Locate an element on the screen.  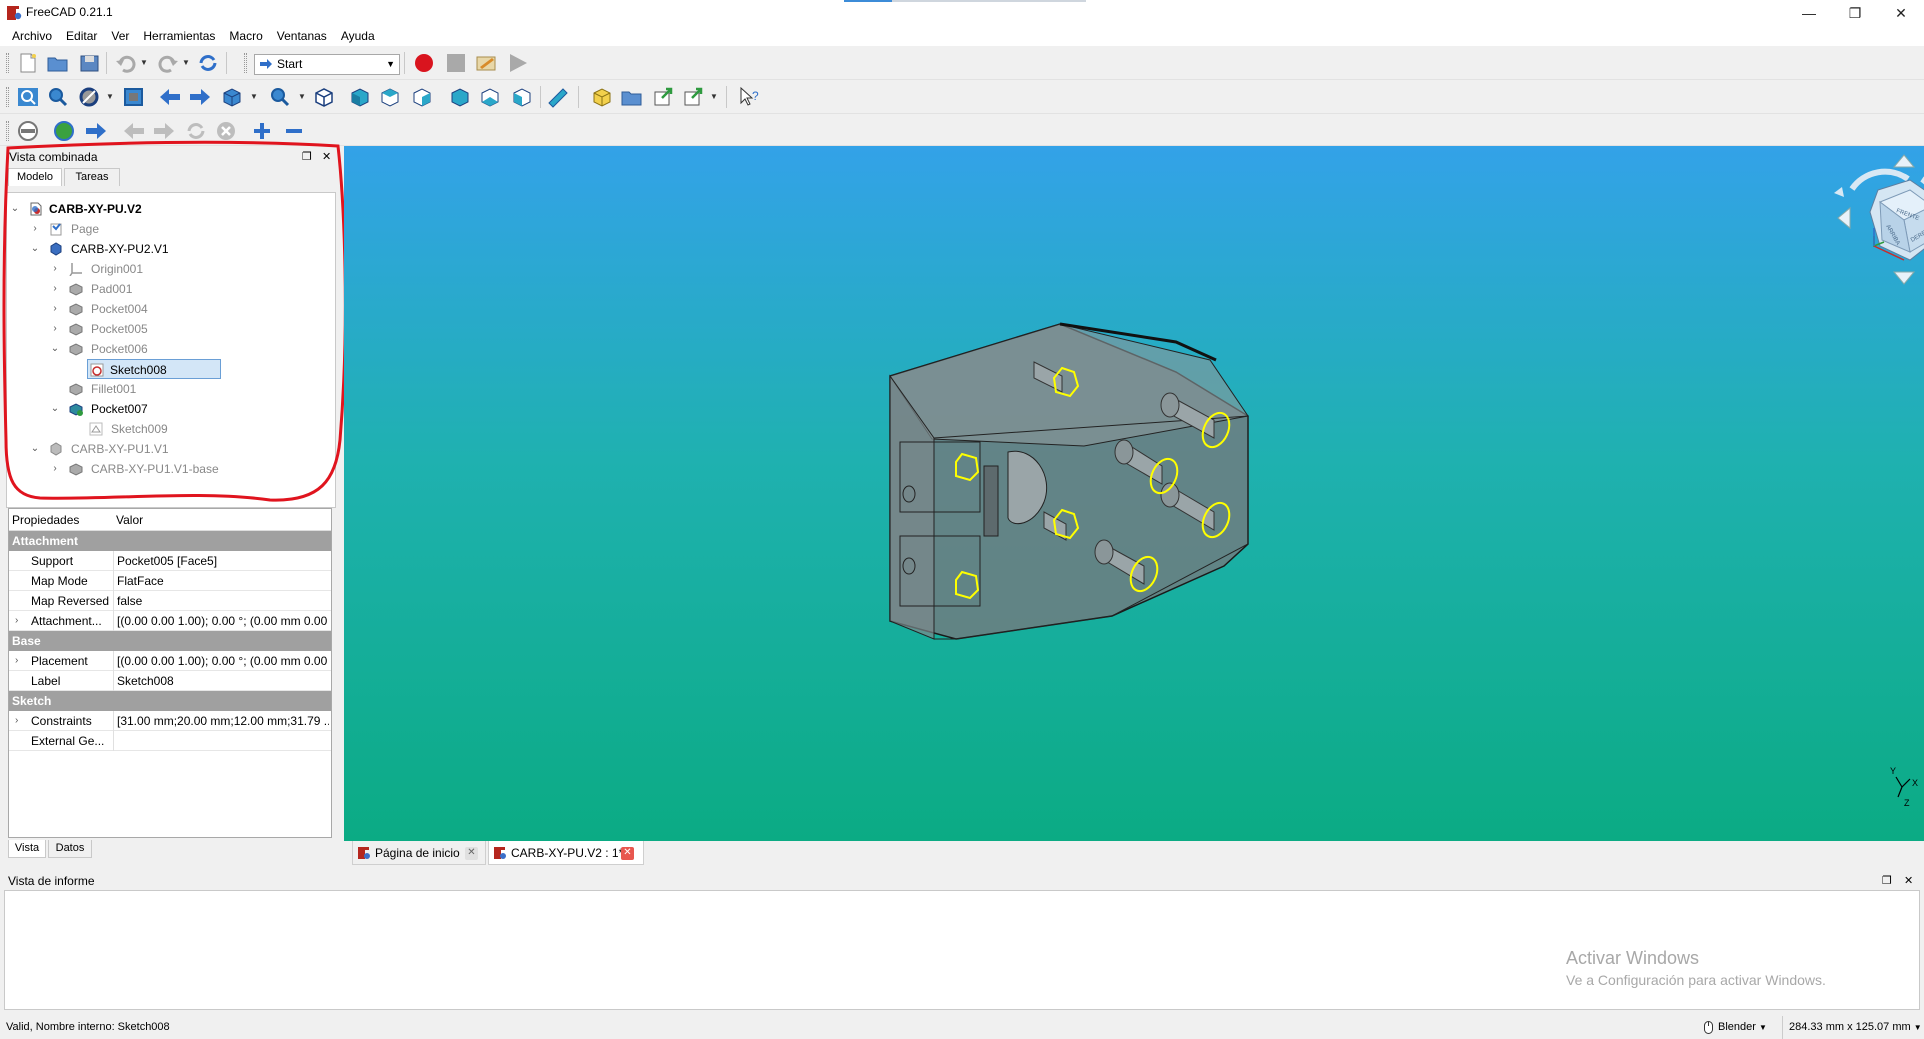
window-title: FreeCAD 0.21.1 is located at coordinates (69, 12).